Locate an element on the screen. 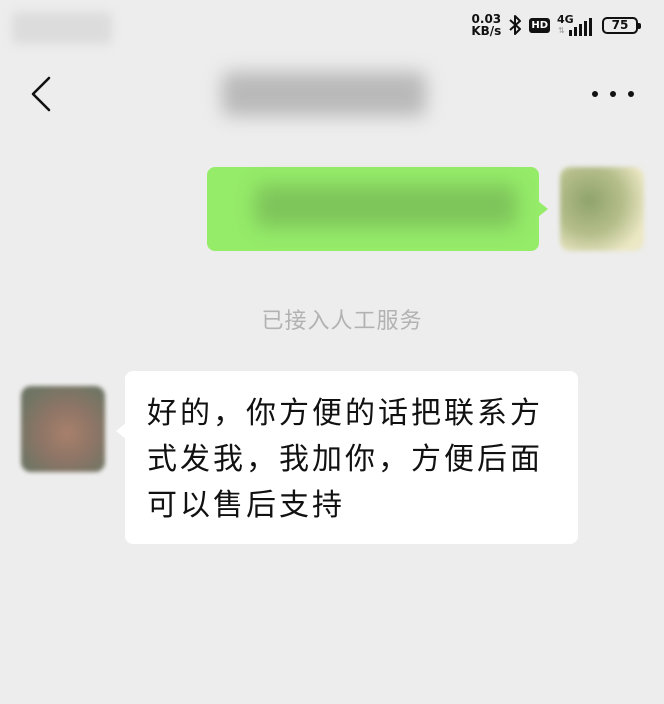 The image size is (664, 704). signal-icon: 4G ⇅ is located at coordinates (576, 25).